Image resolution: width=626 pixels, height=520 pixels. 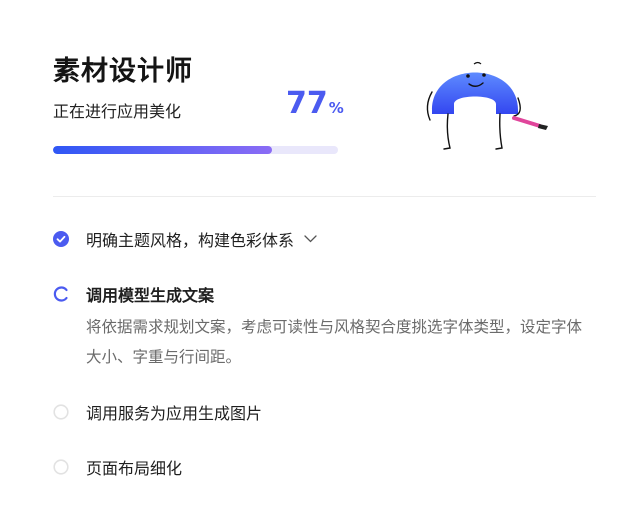 I want to click on step-label: 页面布局细化, so click(x=134, y=468).